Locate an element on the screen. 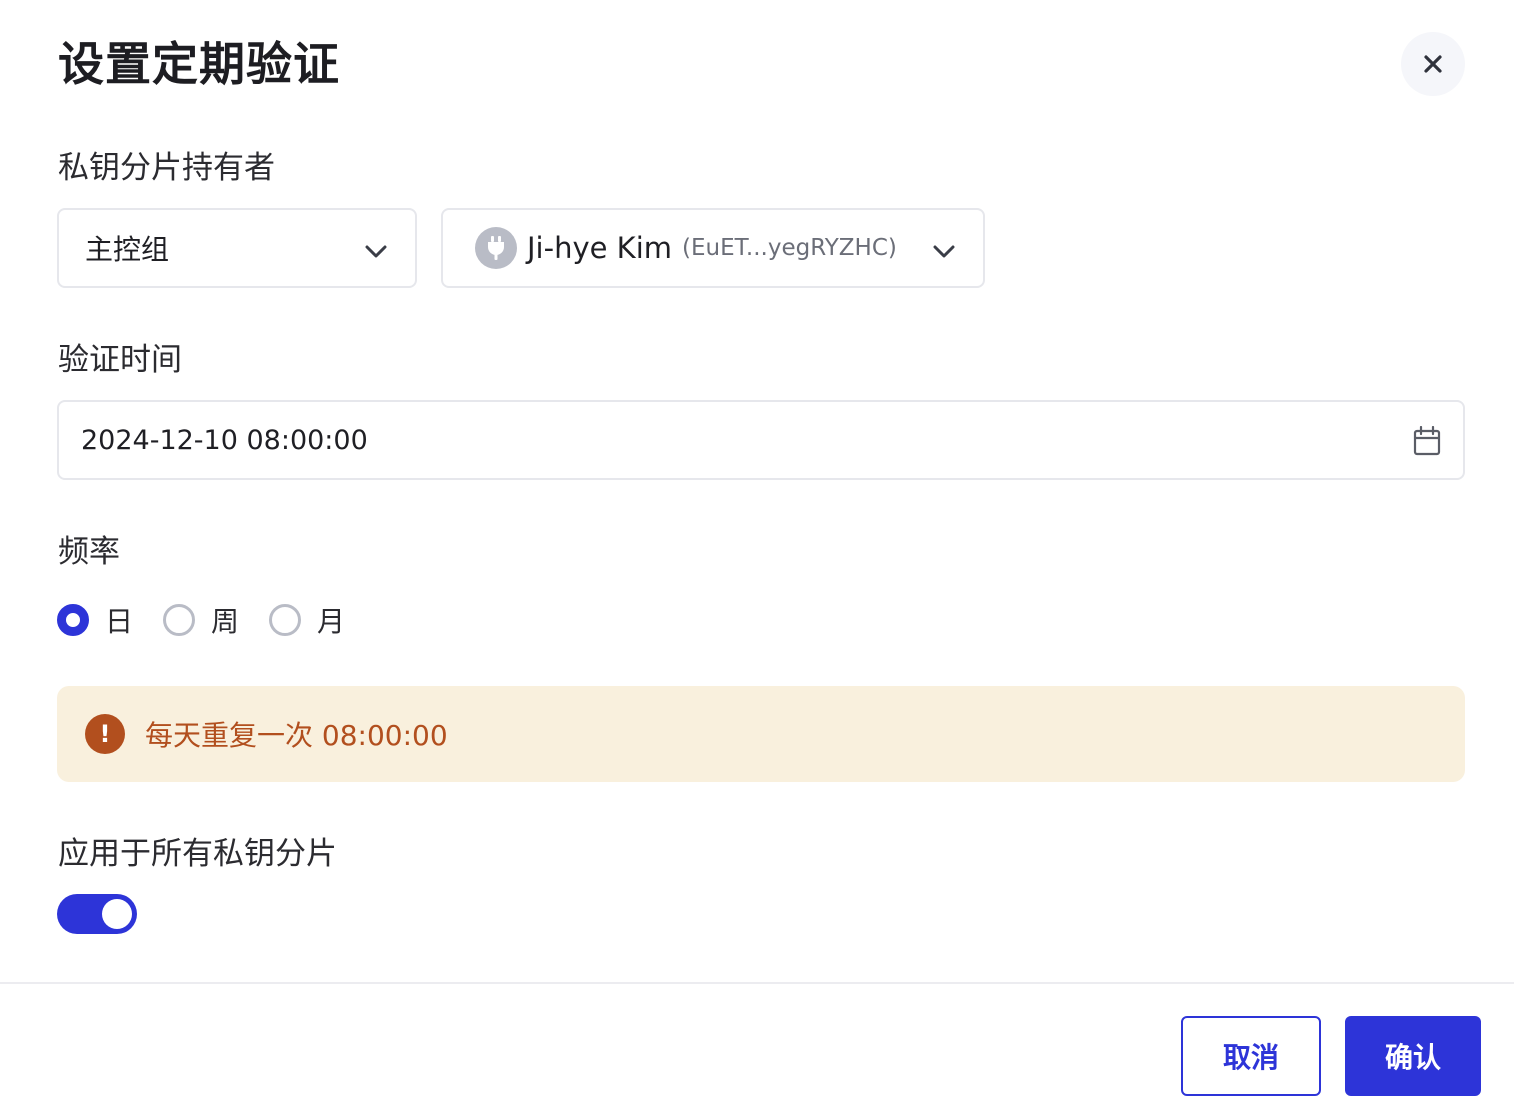 The image size is (1514, 1120). frequency-label: 频率 is located at coordinates (89, 552).